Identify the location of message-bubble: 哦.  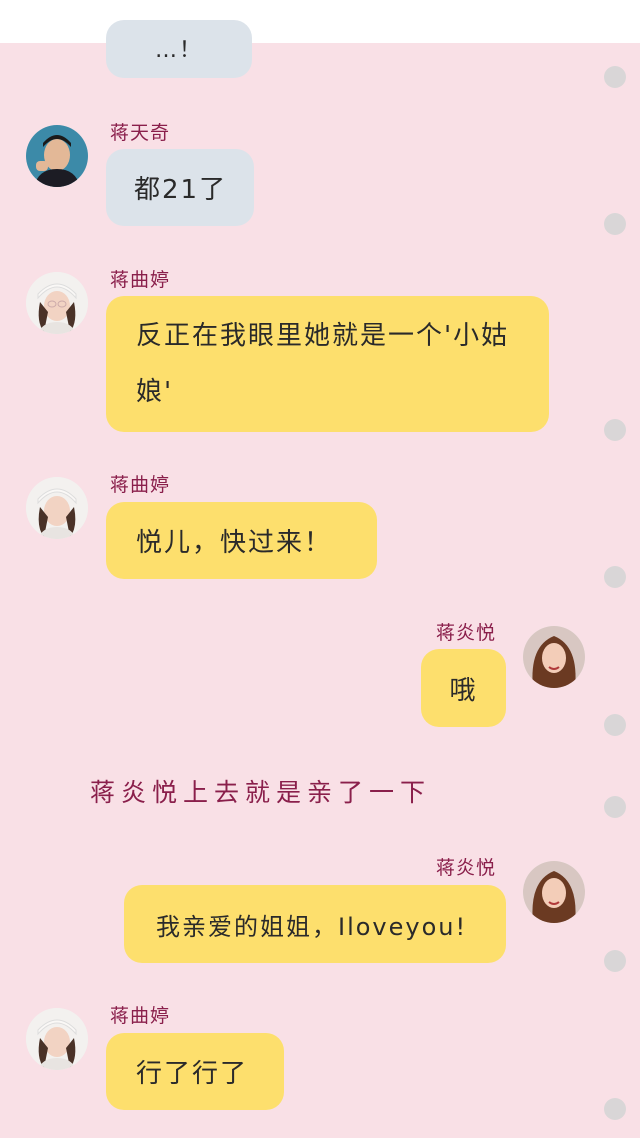
(463, 688).